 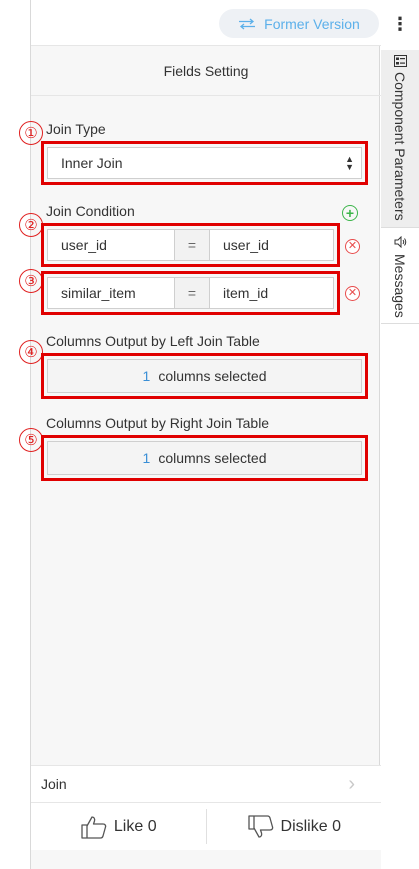 I want to click on component-name: Join, so click(x=54, y=784).